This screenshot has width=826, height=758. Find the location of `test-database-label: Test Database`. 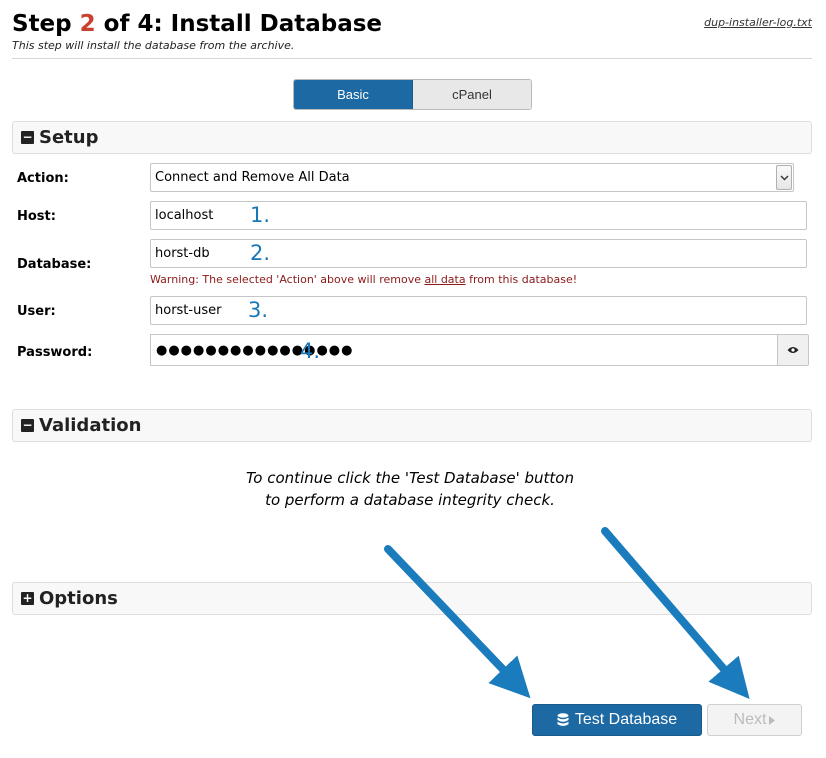

test-database-label: Test Database is located at coordinates (626, 719).